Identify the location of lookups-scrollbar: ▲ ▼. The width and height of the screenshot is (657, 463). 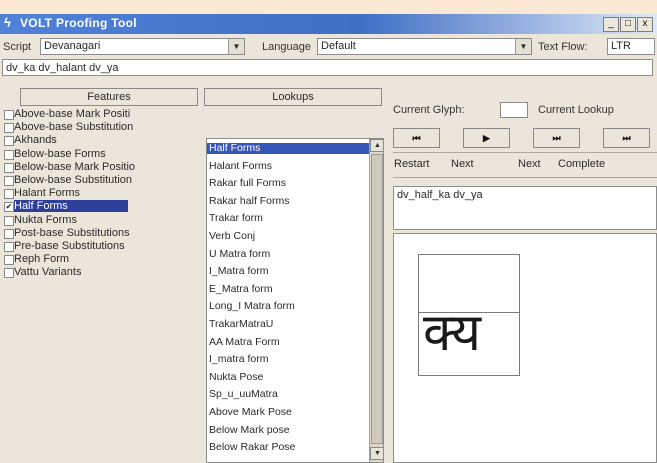
(376, 300).